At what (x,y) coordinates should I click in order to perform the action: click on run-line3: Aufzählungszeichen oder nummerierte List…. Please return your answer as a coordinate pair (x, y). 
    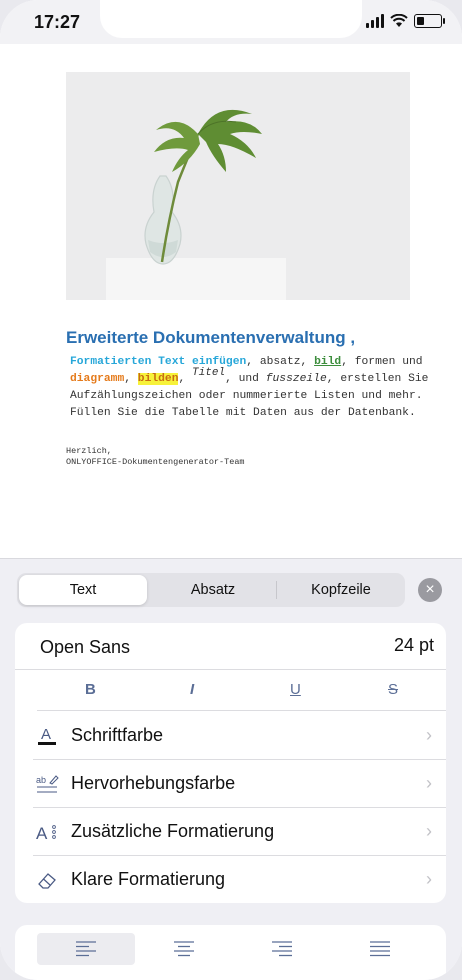
    Looking at the image, I should click on (246, 396).